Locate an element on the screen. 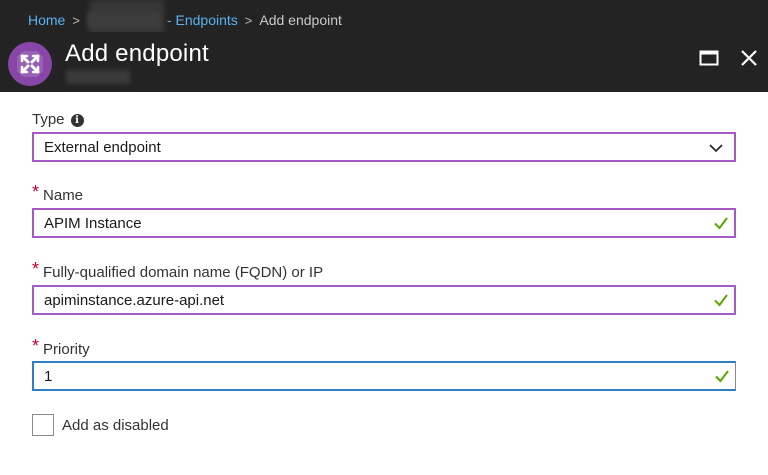  add-as-disabled-label: Add as disabled is located at coordinates (115, 425).